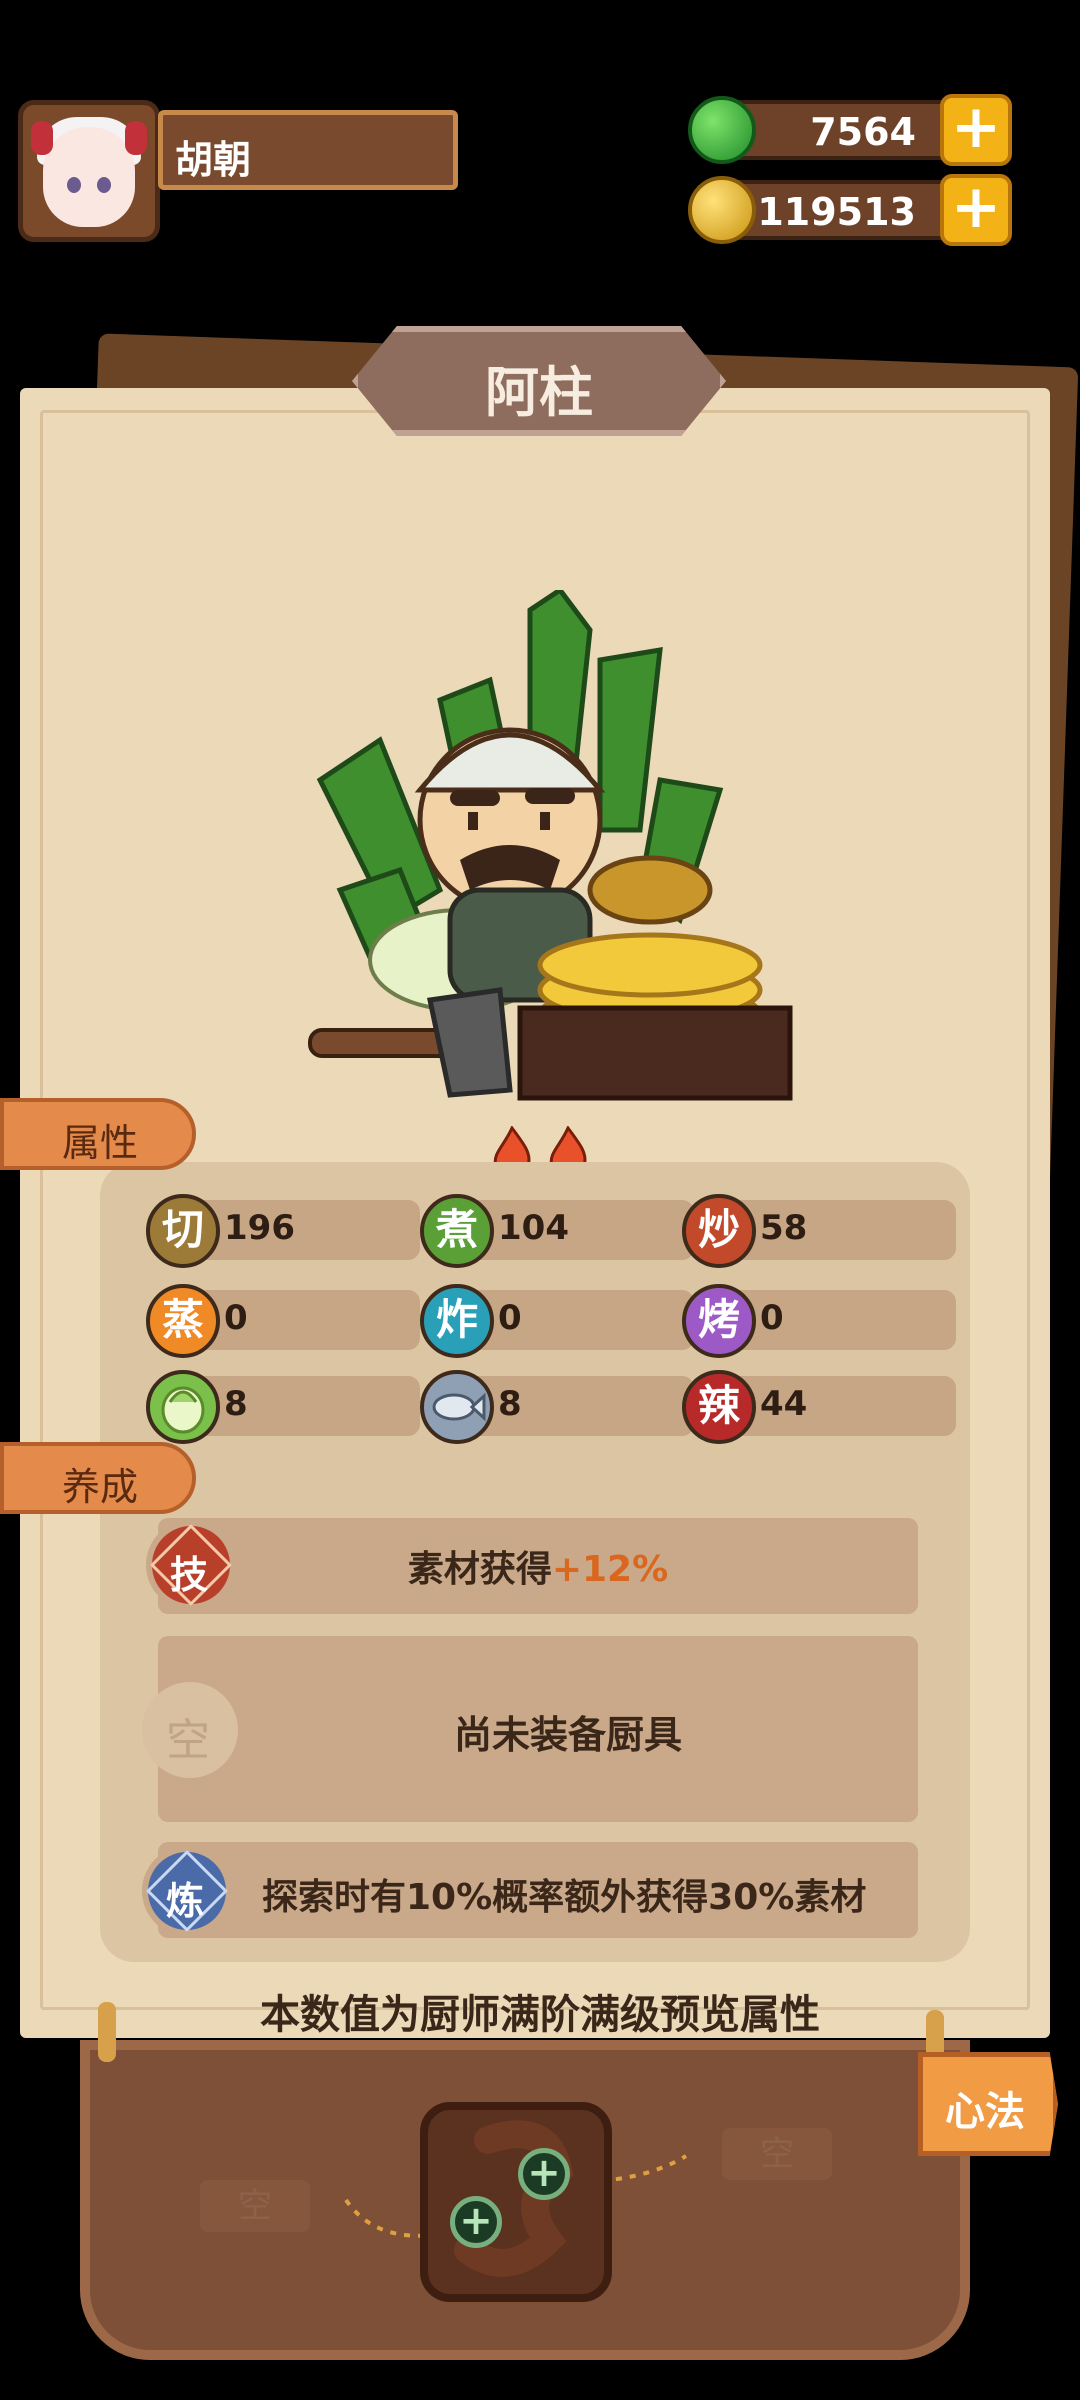 This screenshot has width=1080, height=2400. I want to click on tab-attributes-label: 属性, so click(100, 1143).